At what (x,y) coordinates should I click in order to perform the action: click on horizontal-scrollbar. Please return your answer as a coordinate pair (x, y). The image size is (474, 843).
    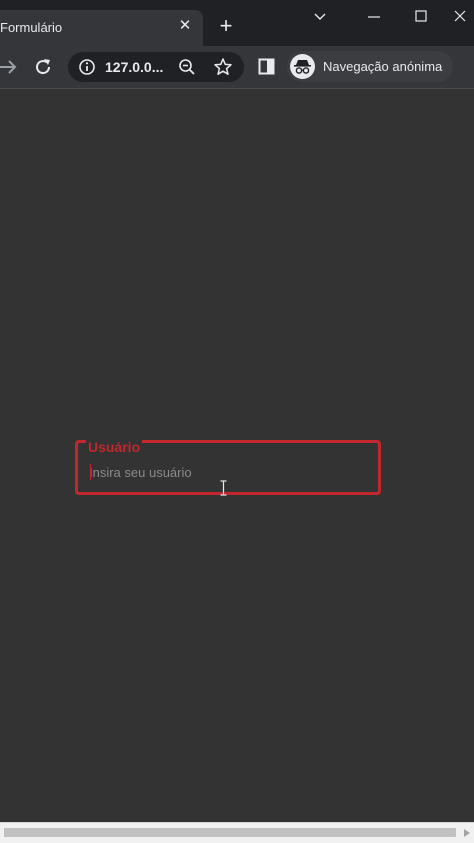
    Looking at the image, I should click on (237, 832).